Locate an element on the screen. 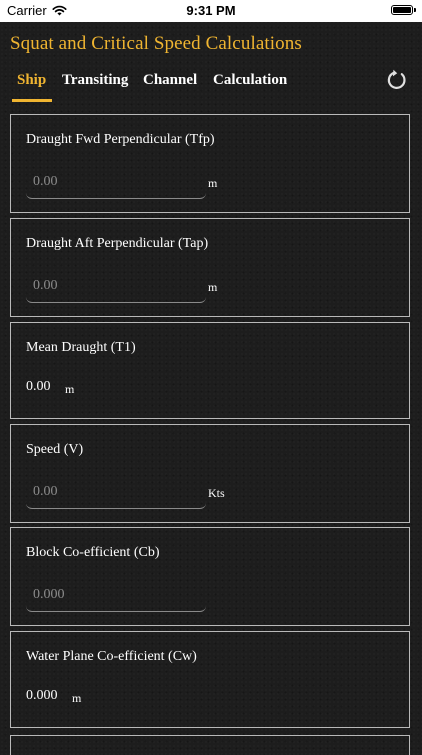  block-coefficient-label: Block Co-efficient (Cb) is located at coordinates (93, 552).